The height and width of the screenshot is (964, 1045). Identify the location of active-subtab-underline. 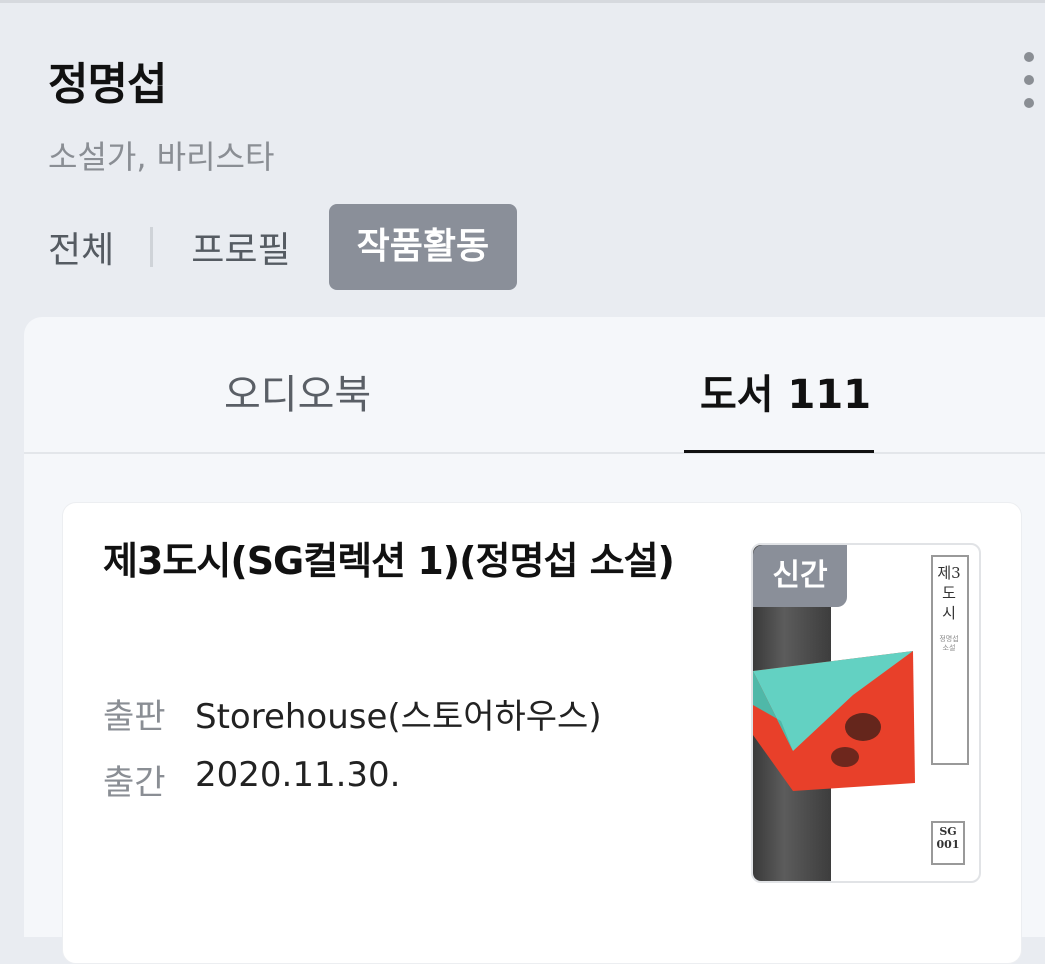
(779, 451).